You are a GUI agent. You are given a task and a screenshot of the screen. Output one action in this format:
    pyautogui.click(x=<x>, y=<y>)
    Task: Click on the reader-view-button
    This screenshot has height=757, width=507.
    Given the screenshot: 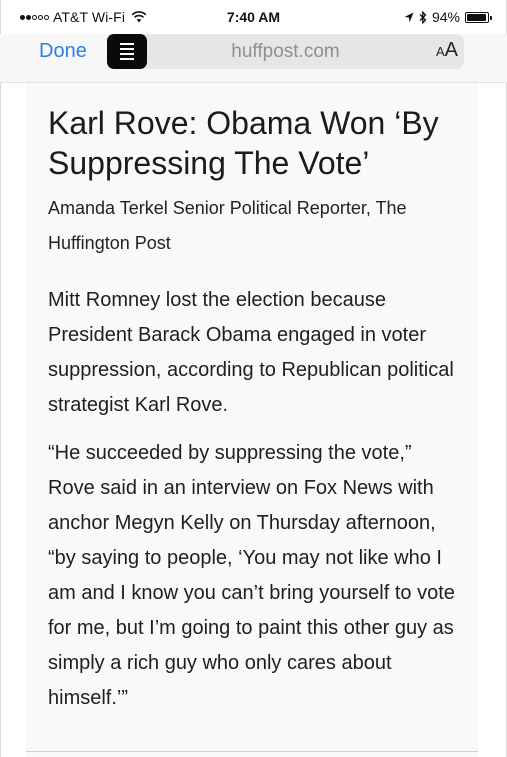 What is the action you would take?
    pyautogui.click(x=127, y=51)
    